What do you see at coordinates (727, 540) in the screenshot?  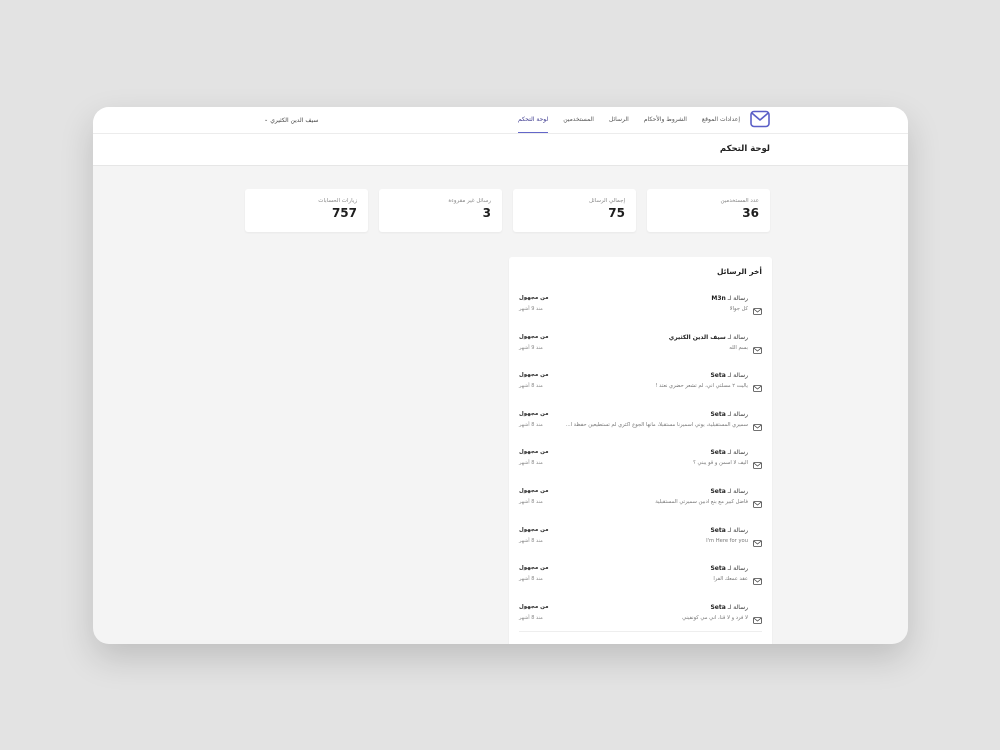 I see `message-preview: I'm Here for you` at bounding box center [727, 540].